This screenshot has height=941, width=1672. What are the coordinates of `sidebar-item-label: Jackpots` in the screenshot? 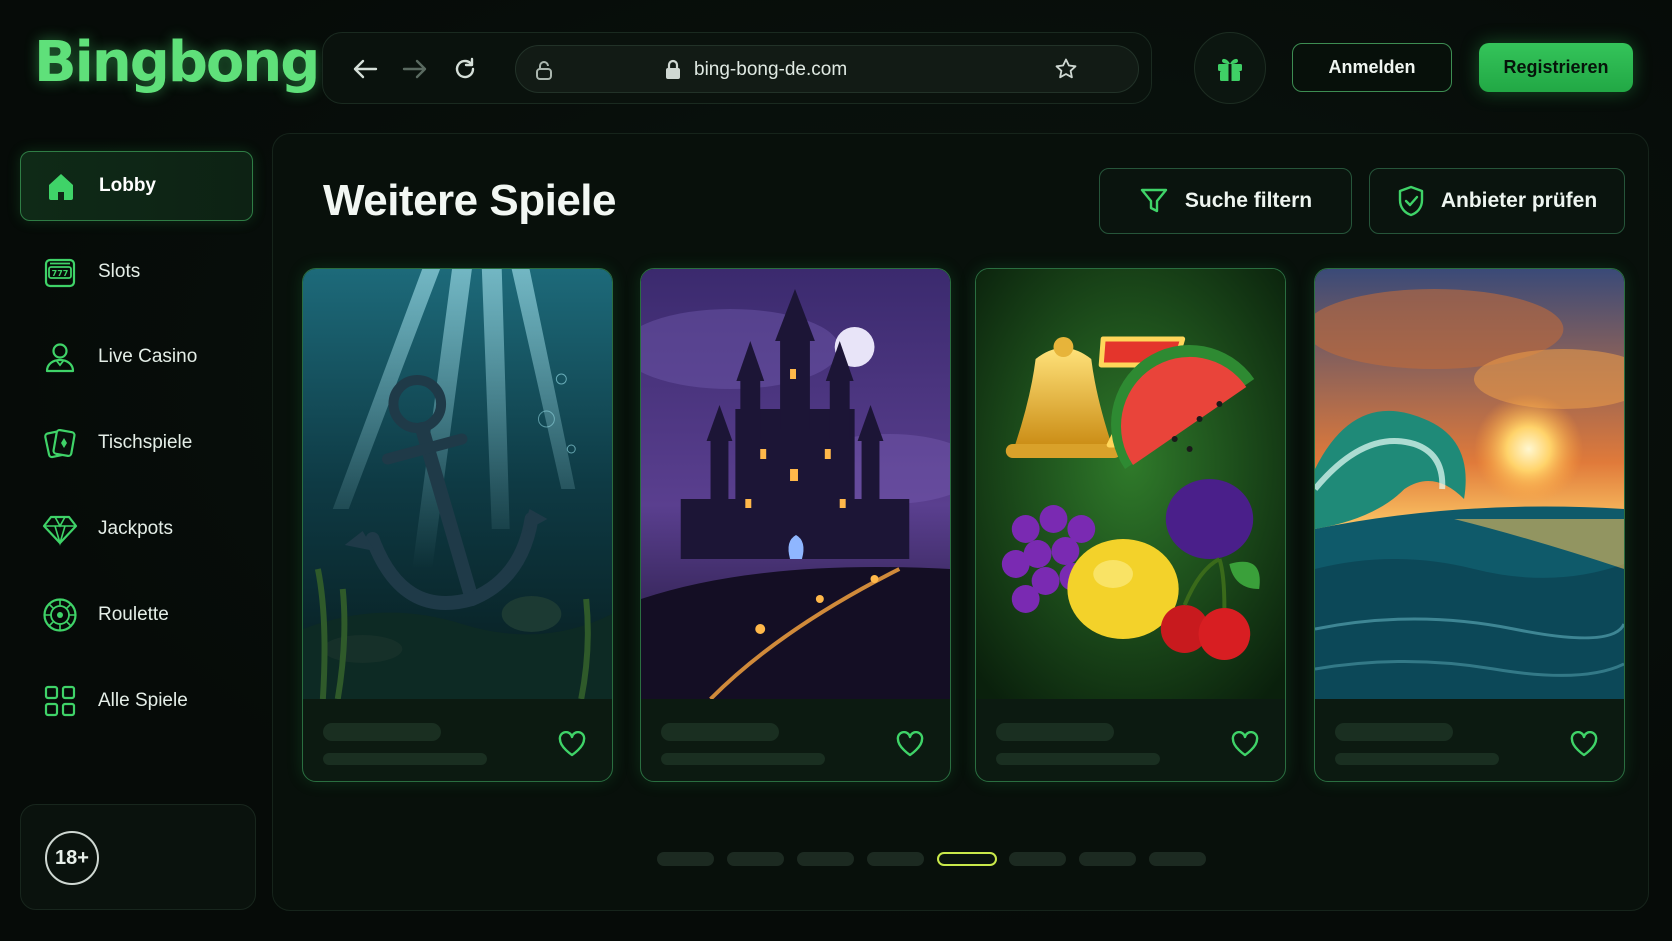 It's located at (135, 528).